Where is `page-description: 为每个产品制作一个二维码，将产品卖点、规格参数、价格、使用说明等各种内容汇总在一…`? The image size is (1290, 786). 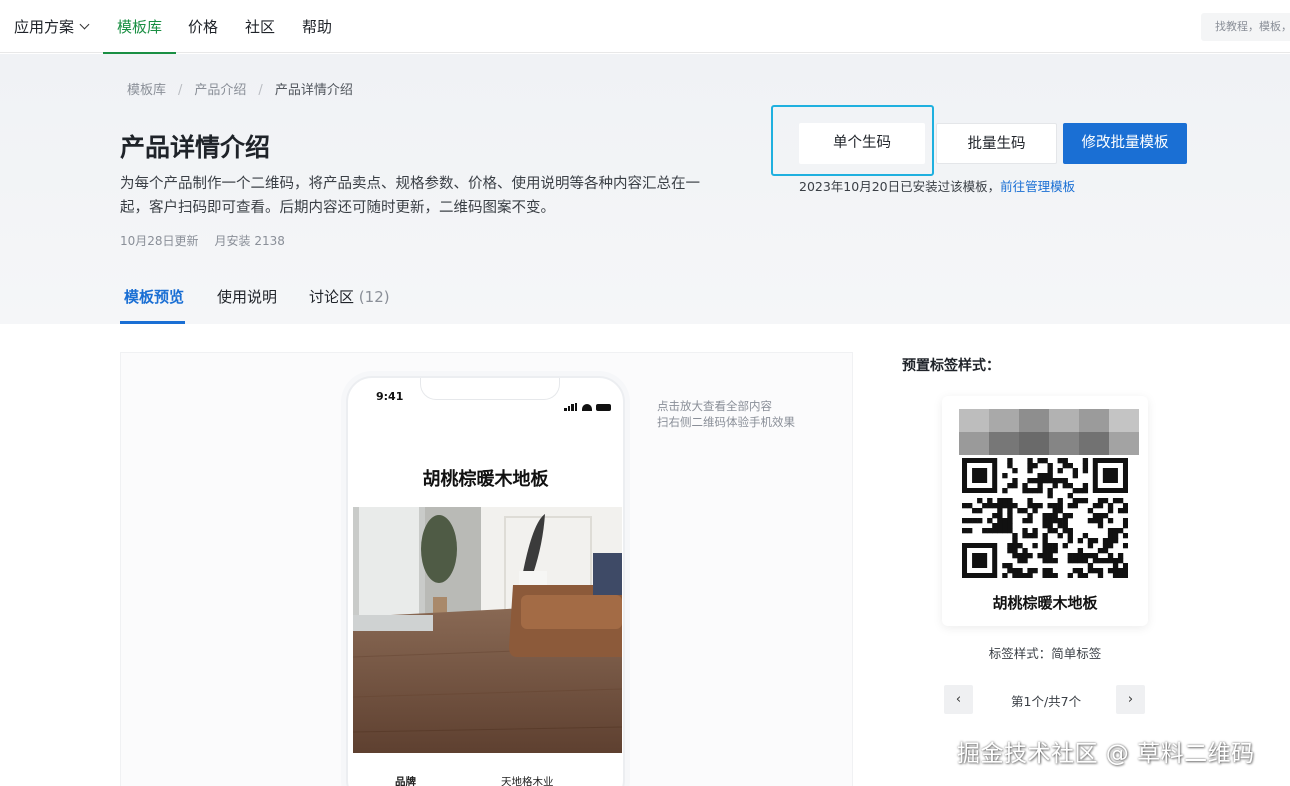 page-description: 为每个产品制作一个二维码，将产品卖点、规格参数、价格、使用说明等各种内容汇总在一… is located at coordinates (410, 196).